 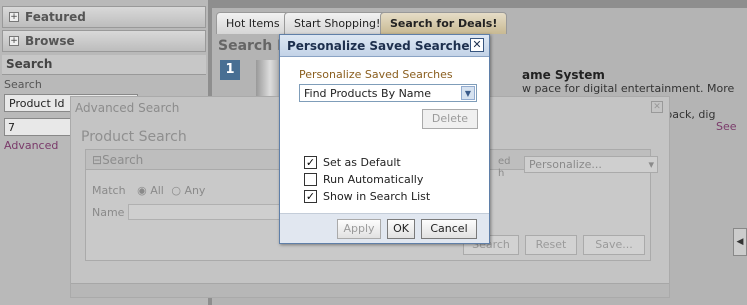 I want to click on results-title: Search R, so click(x=253, y=46).